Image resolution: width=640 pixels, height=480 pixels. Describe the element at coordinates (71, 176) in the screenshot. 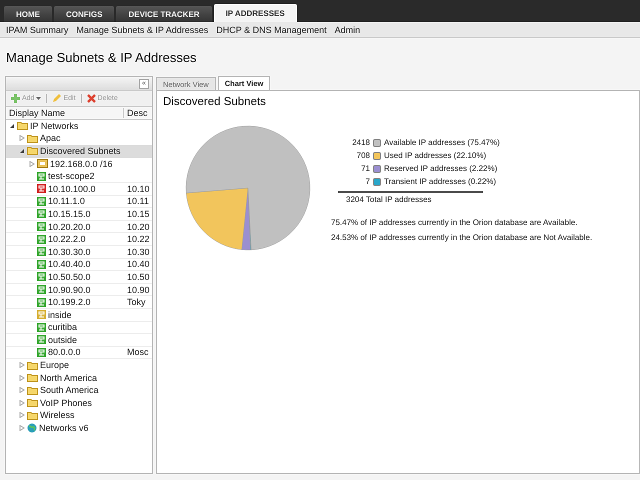

I see `node-label: test-scope2` at that location.